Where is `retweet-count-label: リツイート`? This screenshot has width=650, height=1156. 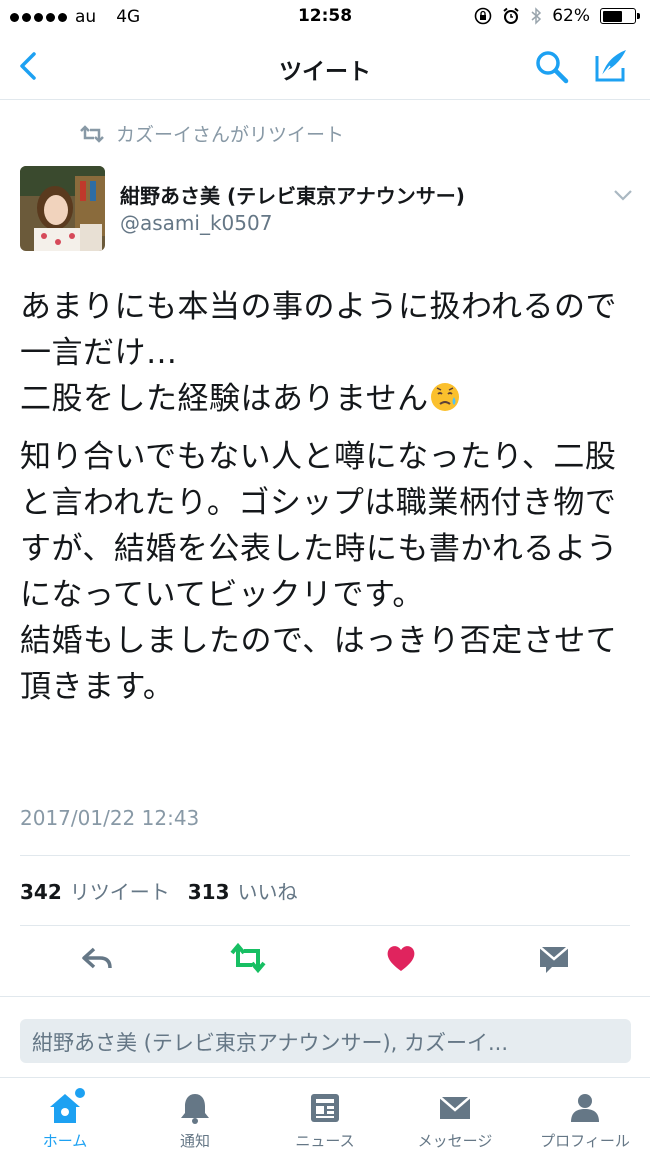
retweet-count-label: リツイート is located at coordinates (120, 890).